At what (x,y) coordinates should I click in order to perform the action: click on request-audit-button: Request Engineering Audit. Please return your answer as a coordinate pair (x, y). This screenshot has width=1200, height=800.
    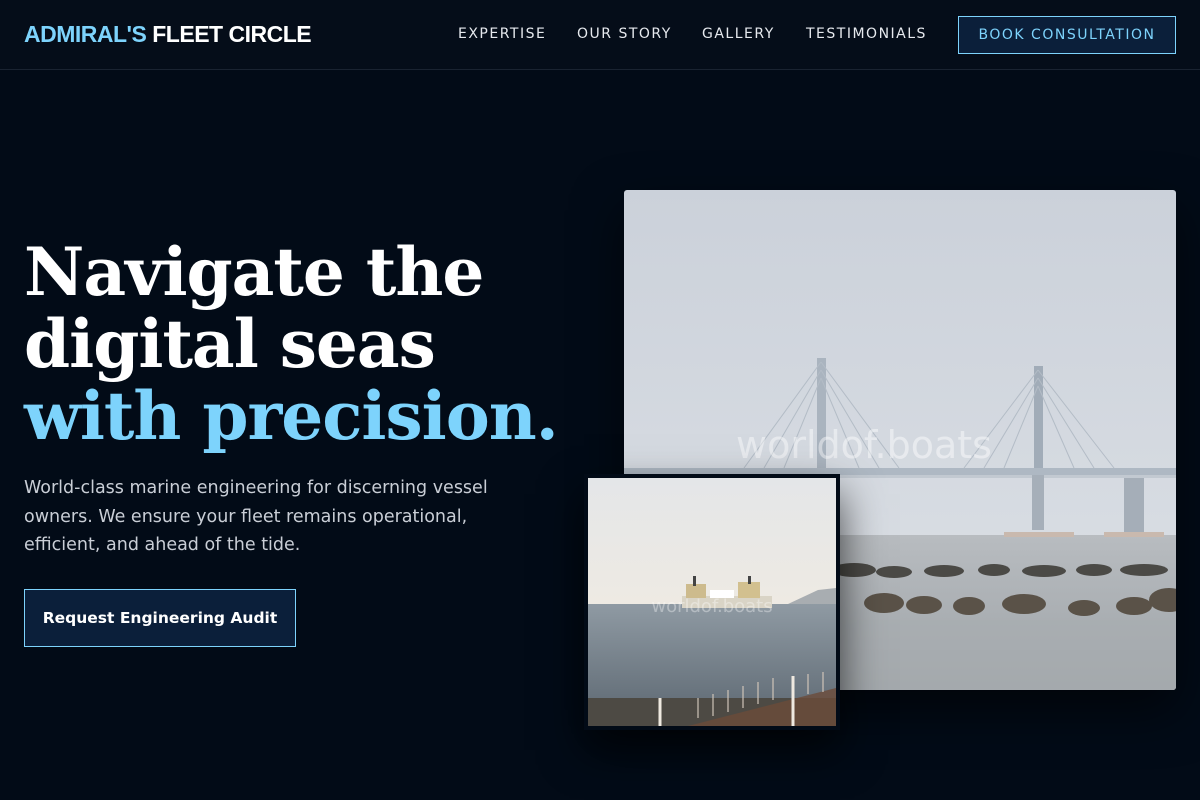
    Looking at the image, I should click on (160, 618).